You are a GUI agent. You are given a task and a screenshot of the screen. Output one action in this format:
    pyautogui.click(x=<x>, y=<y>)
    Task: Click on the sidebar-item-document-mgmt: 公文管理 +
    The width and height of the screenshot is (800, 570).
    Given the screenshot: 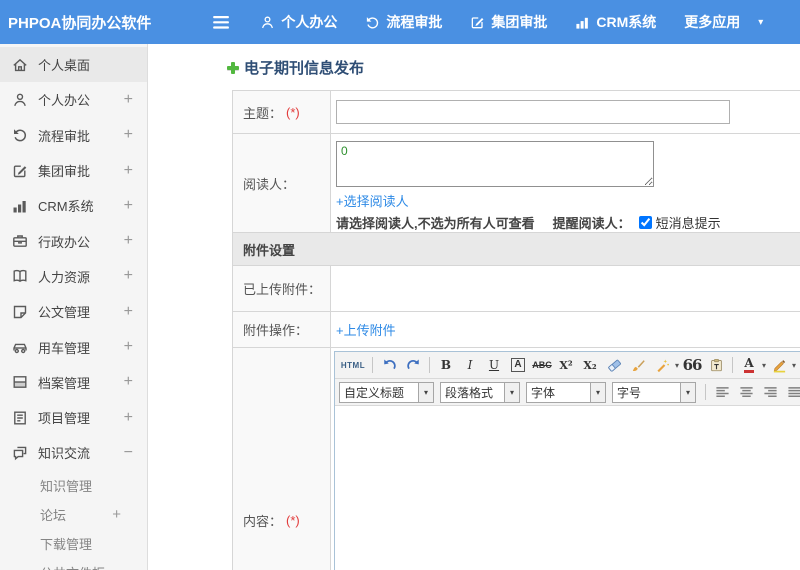 What is the action you would take?
    pyautogui.click(x=73, y=311)
    